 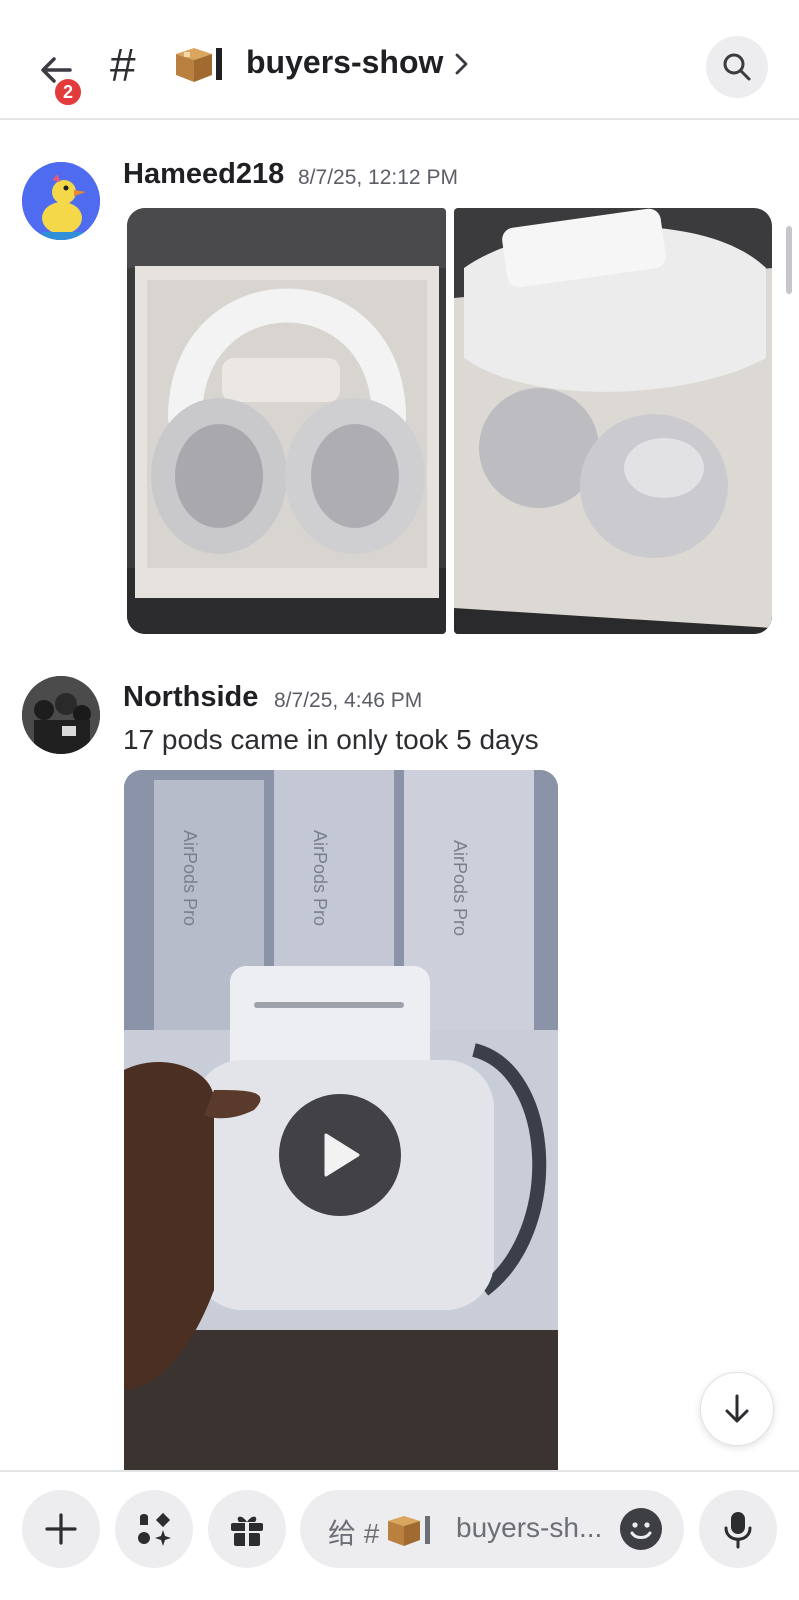 What do you see at coordinates (68, 92) in the screenshot?
I see `unread-badge: 2` at bounding box center [68, 92].